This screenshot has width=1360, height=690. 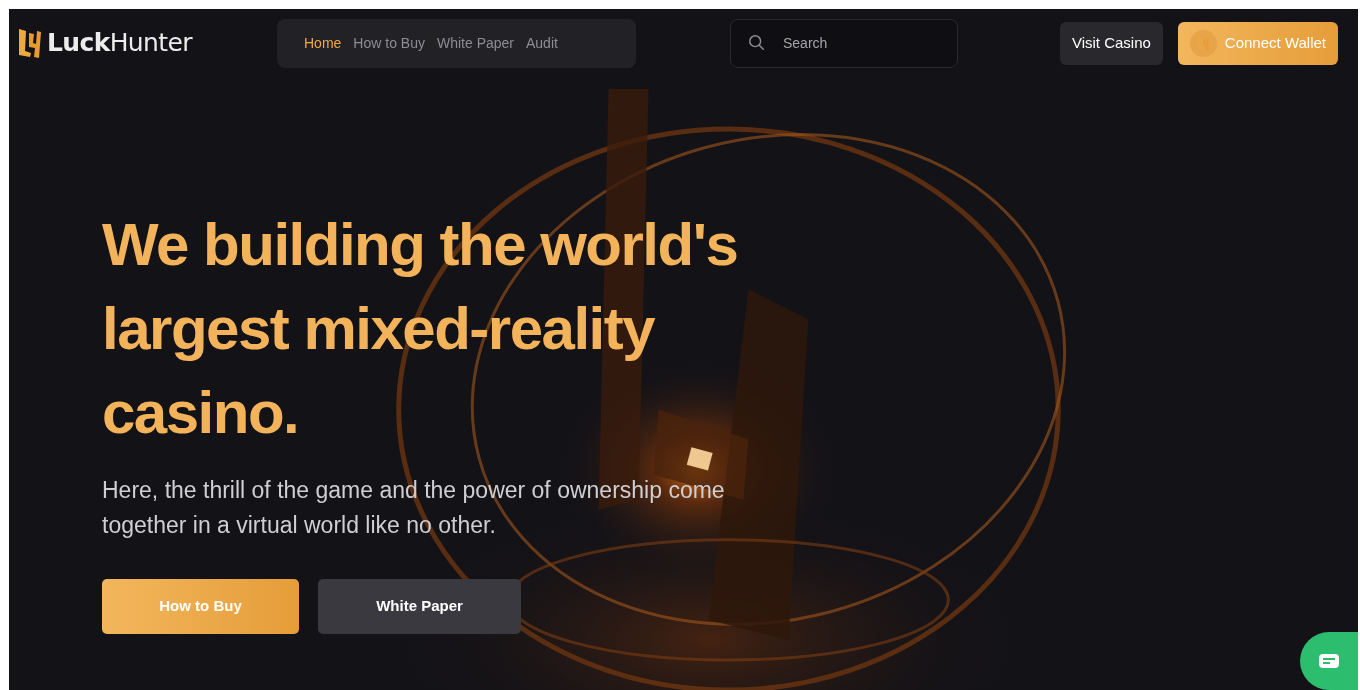 I want to click on search-field: Search, so click(x=844, y=43).